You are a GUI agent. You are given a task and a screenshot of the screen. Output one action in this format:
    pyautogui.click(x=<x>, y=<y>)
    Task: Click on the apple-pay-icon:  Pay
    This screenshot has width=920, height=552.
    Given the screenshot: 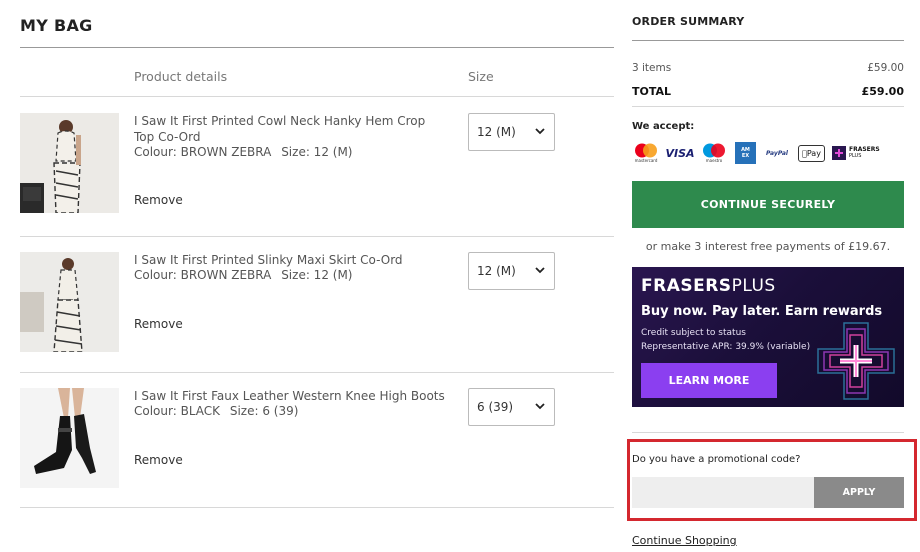 What is the action you would take?
    pyautogui.click(x=811, y=153)
    